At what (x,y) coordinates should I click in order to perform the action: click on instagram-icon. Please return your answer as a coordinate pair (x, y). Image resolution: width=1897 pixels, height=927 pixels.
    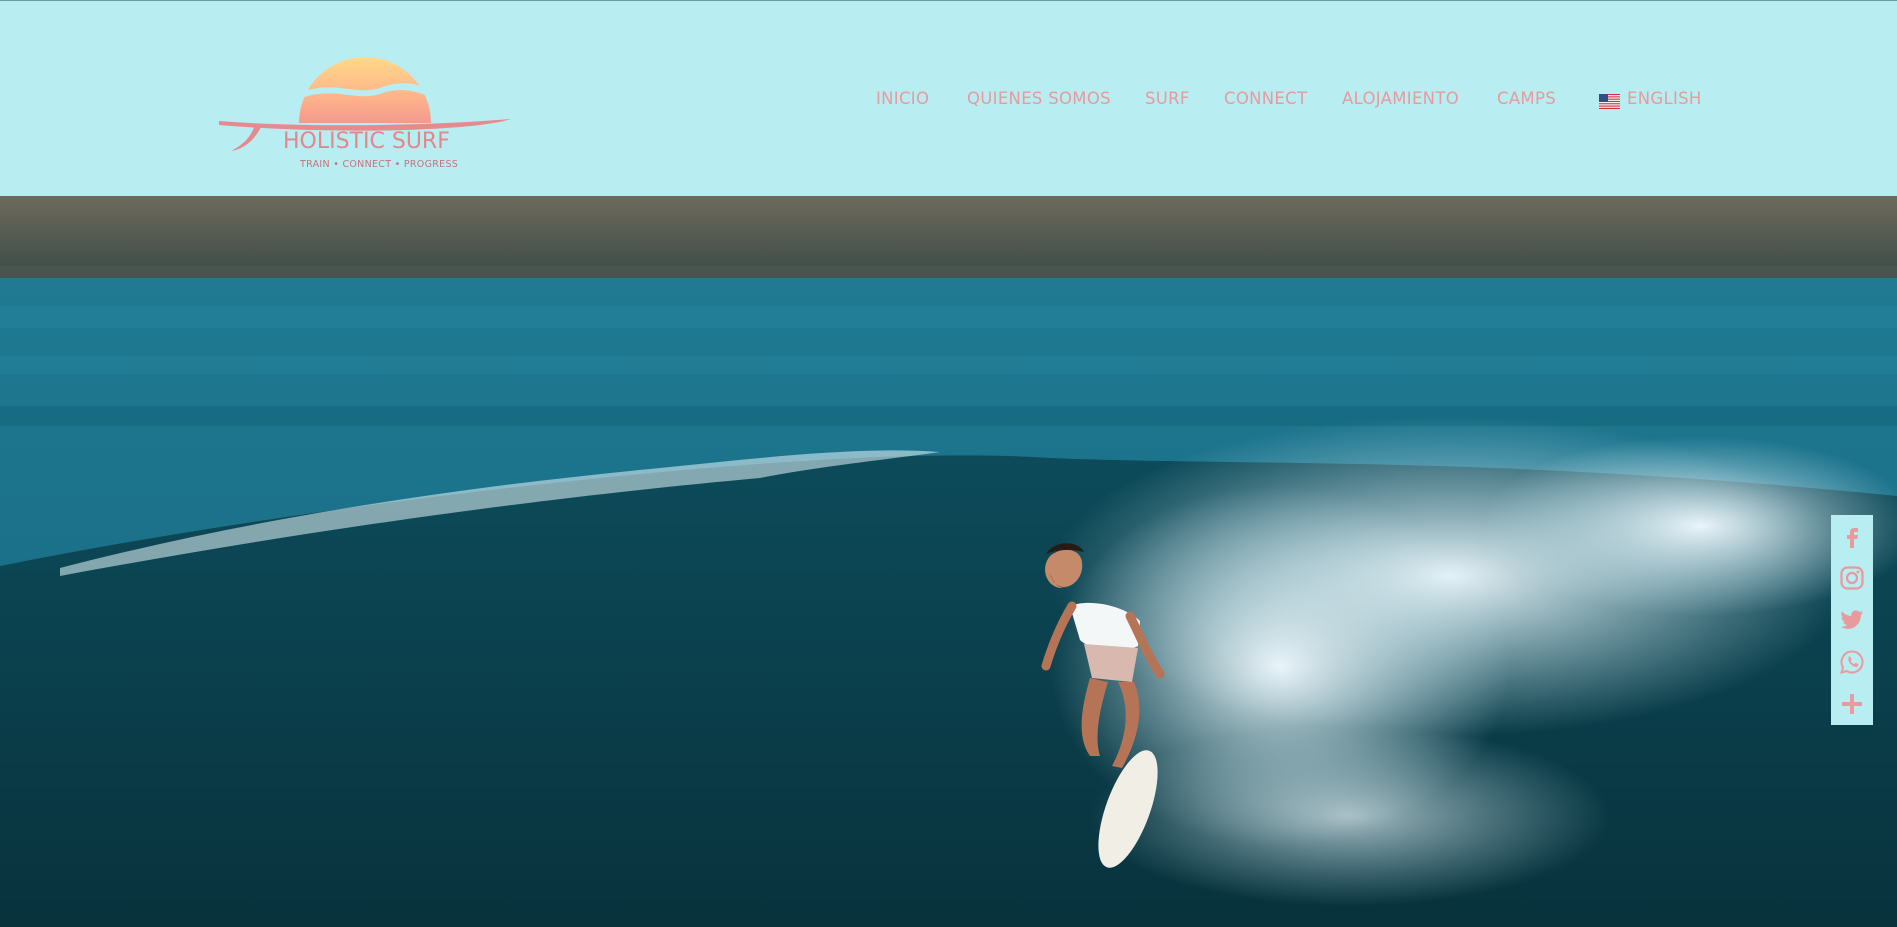
    Looking at the image, I should click on (1852, 578).